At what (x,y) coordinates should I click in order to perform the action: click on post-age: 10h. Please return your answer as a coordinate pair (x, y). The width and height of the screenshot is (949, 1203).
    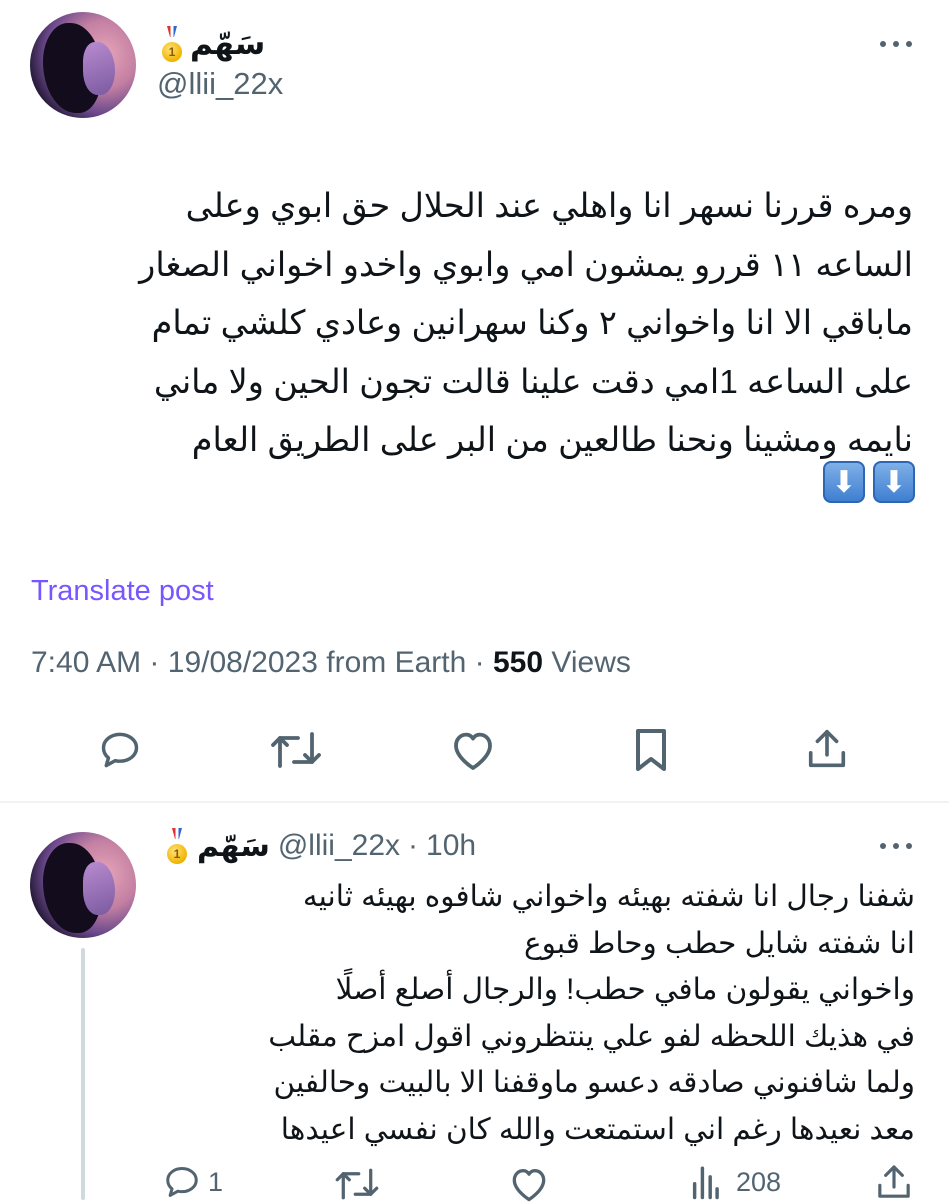
    Looking at the image, I should click on (451, 846).